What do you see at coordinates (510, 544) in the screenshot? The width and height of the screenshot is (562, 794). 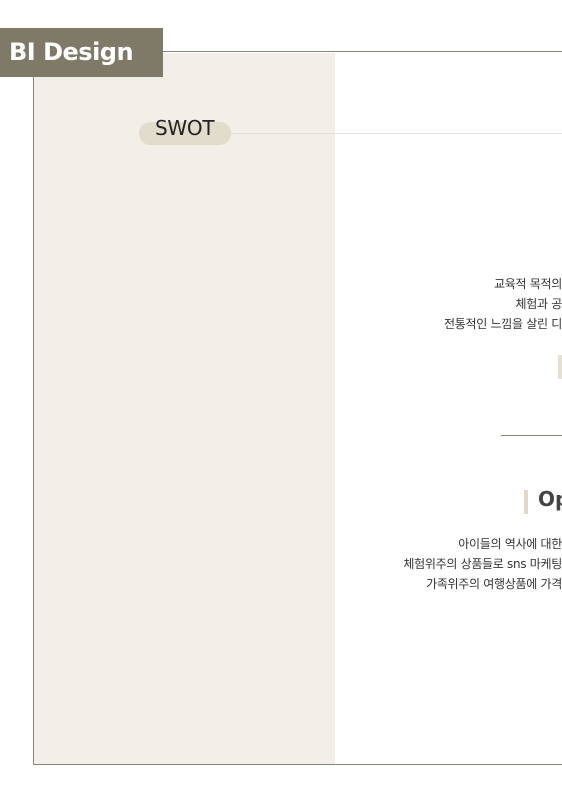 I see `paragraph-line: 아이들의 역사에 대한` at bounding box center [510, 544].